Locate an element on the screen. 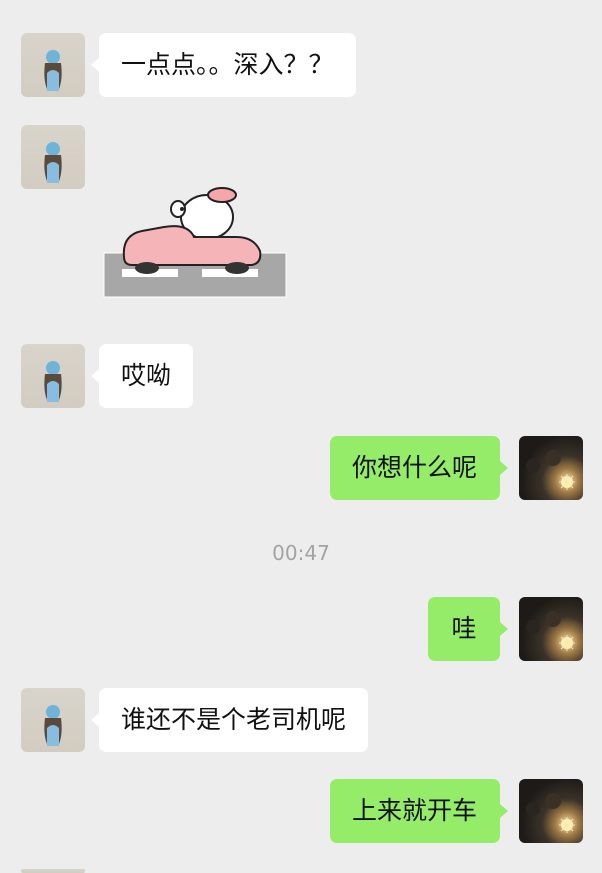  message-bubble: 哇 is located at coordinates (468, 629).